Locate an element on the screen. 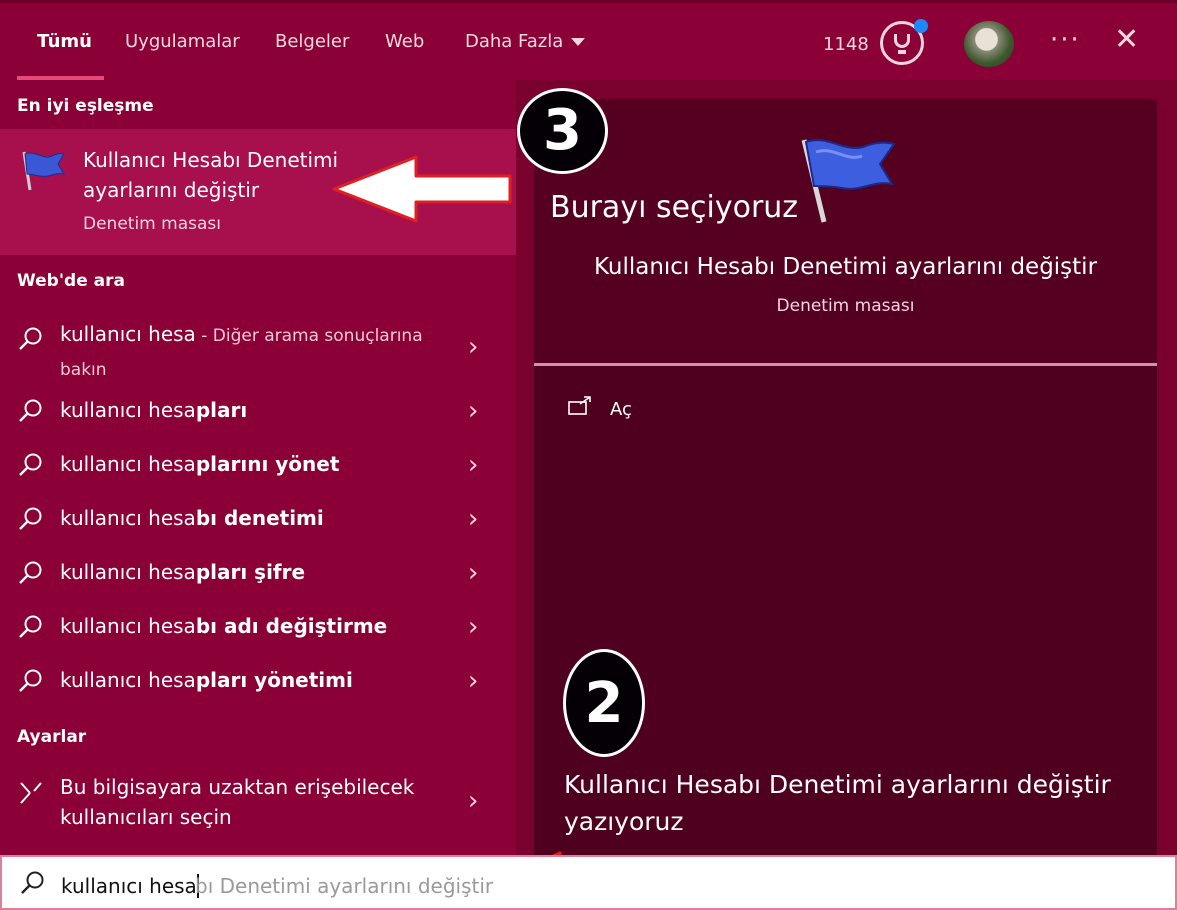 Image resolution: width=1177 pixels, height=910 pixels. web-result-item: kullanıcı hesapları › is located at coordinates (258, 415).